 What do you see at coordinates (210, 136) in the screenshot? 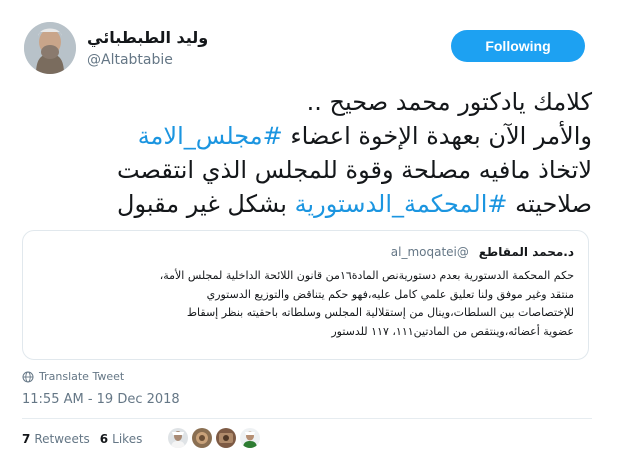
I see `hashtag-link: #مجلس_الامة` at bounding box center [210, 136].